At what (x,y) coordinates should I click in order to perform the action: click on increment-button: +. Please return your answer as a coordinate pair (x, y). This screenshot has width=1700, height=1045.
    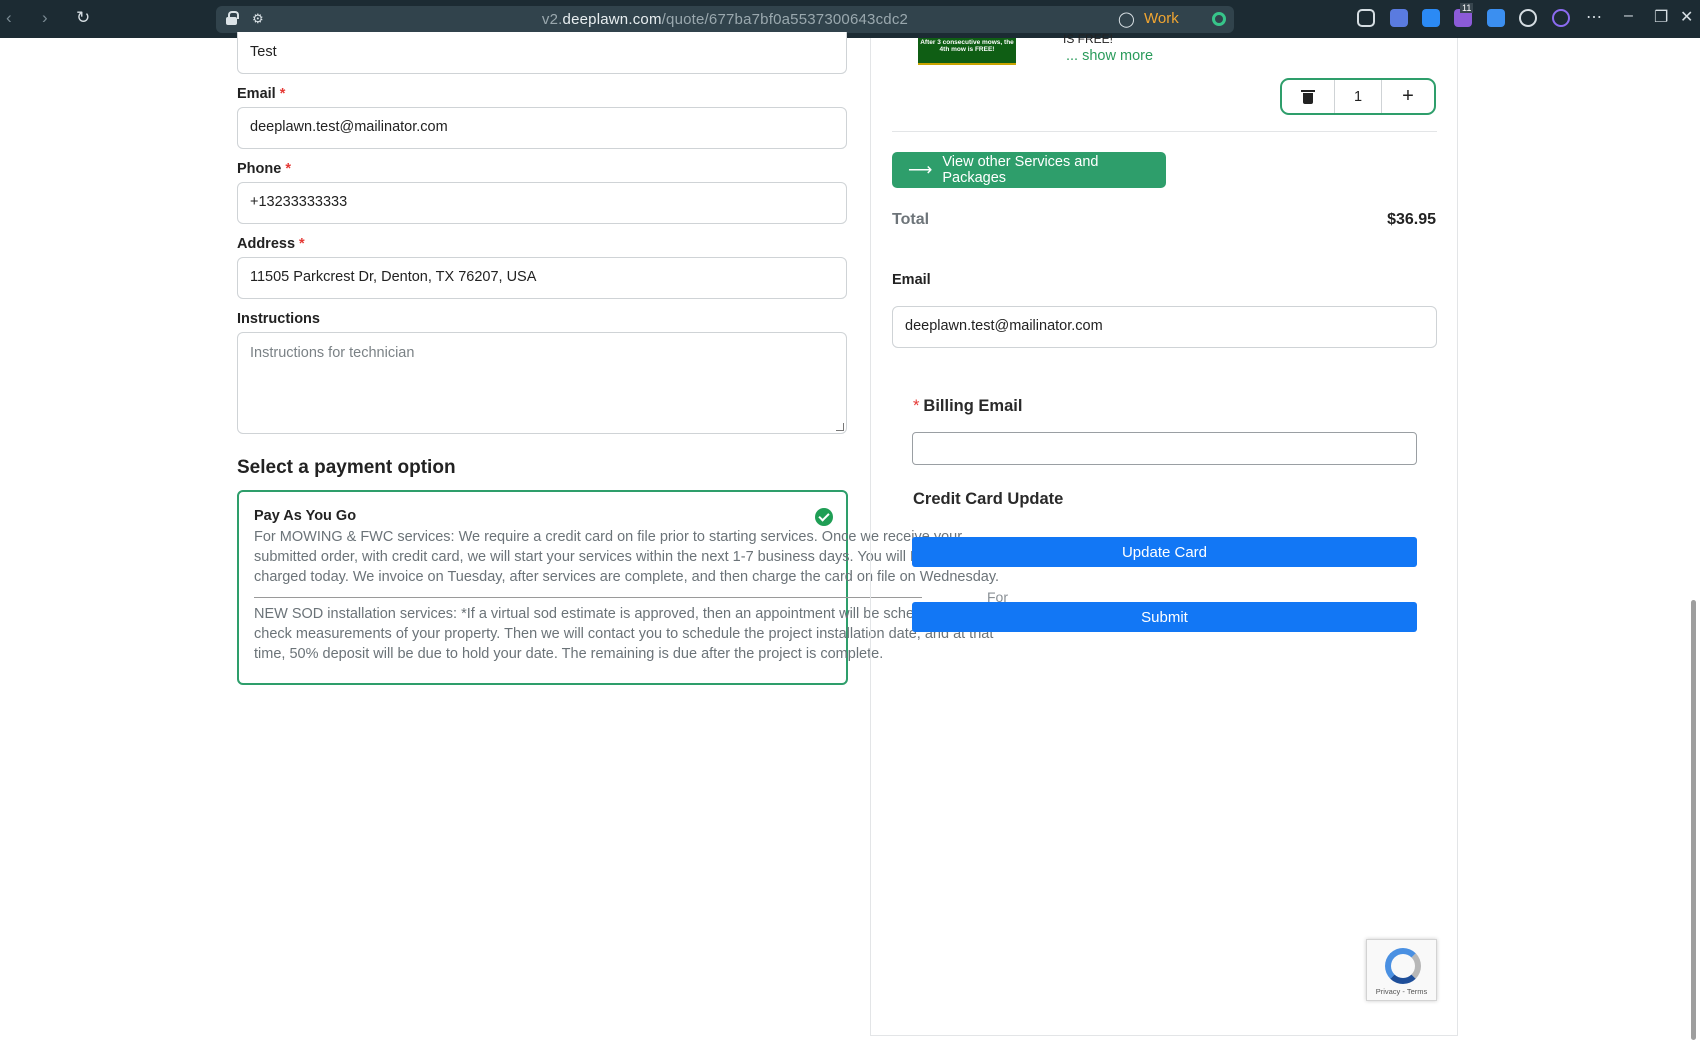
    Looking at the image, I should click on (1408, 96).